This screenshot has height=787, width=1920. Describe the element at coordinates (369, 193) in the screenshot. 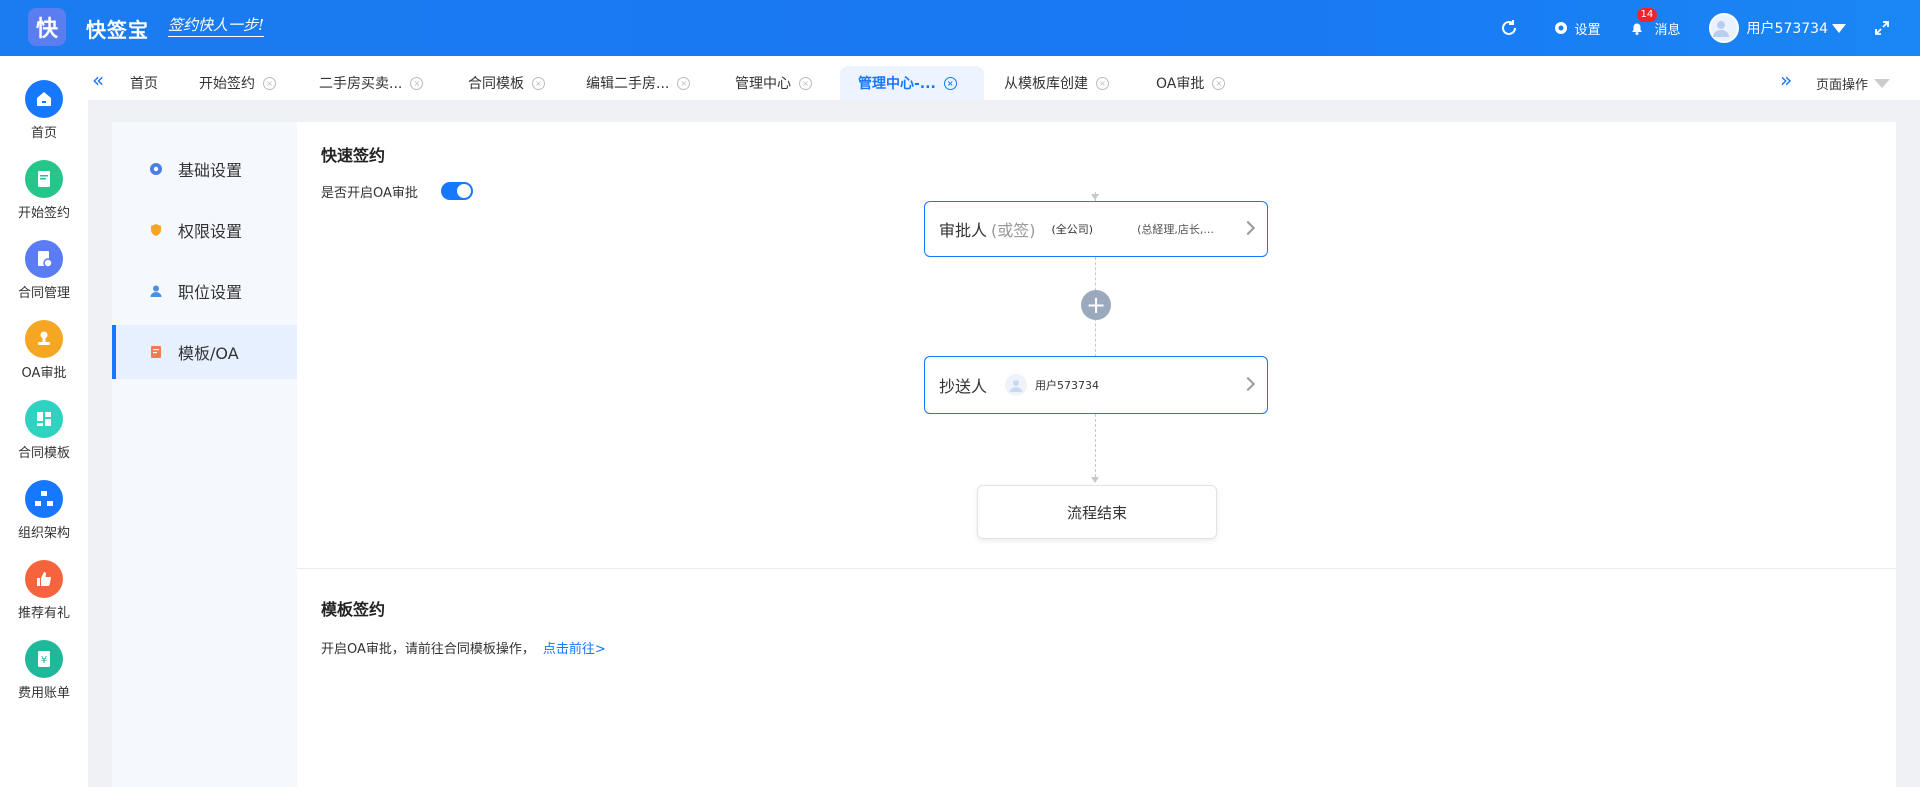

I see `oa-toggle-label: 是否开启OA审批` at that location.